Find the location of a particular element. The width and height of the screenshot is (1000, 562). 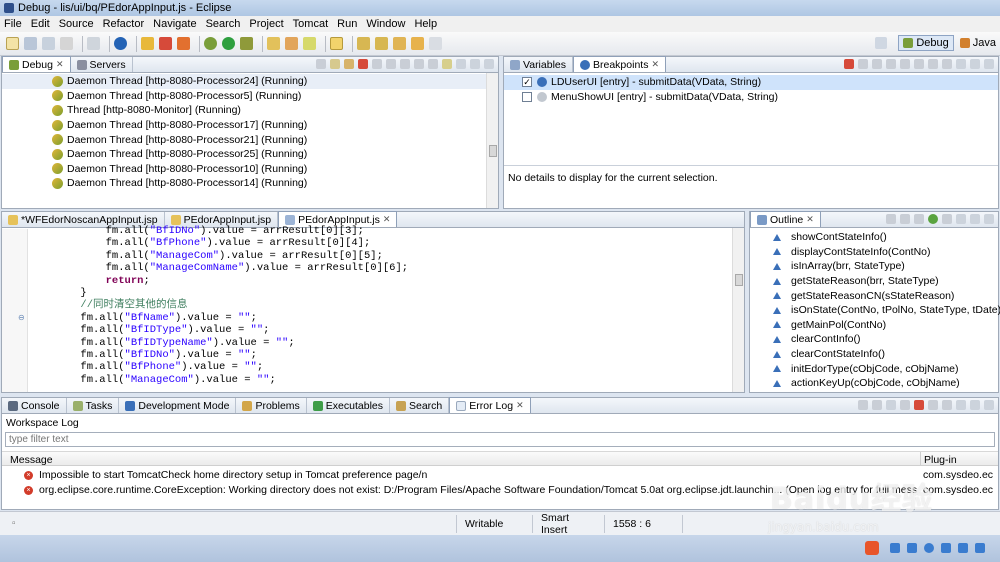

step-into-icon is located at coordinates (391, 64).